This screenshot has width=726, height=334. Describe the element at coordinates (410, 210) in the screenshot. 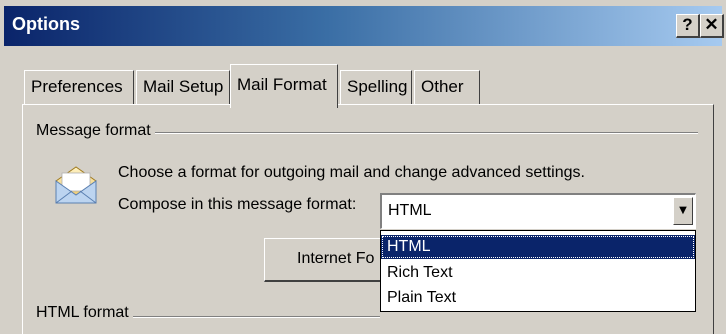

I see `compose-format-value: HTML` at that location.